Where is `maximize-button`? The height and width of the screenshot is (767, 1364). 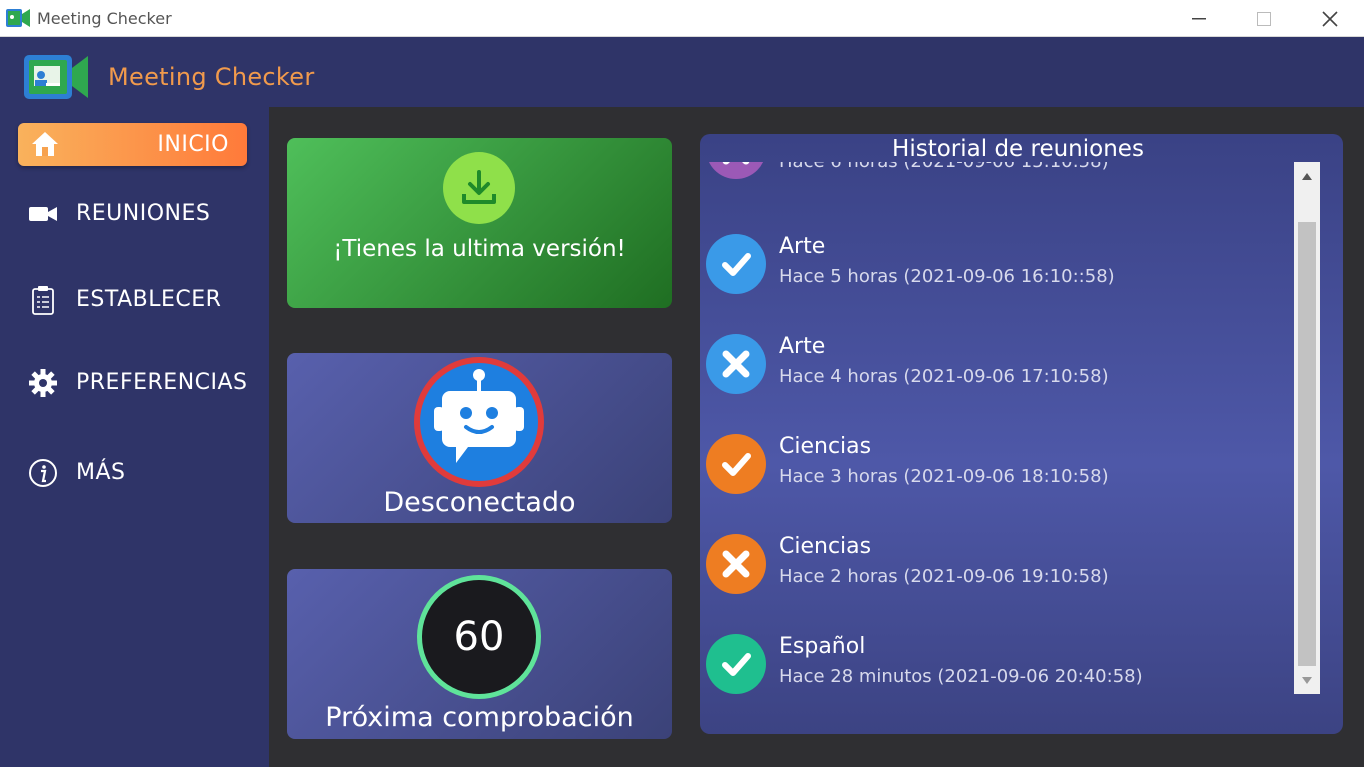 maximize-button is located at coordinates (1264, 18).